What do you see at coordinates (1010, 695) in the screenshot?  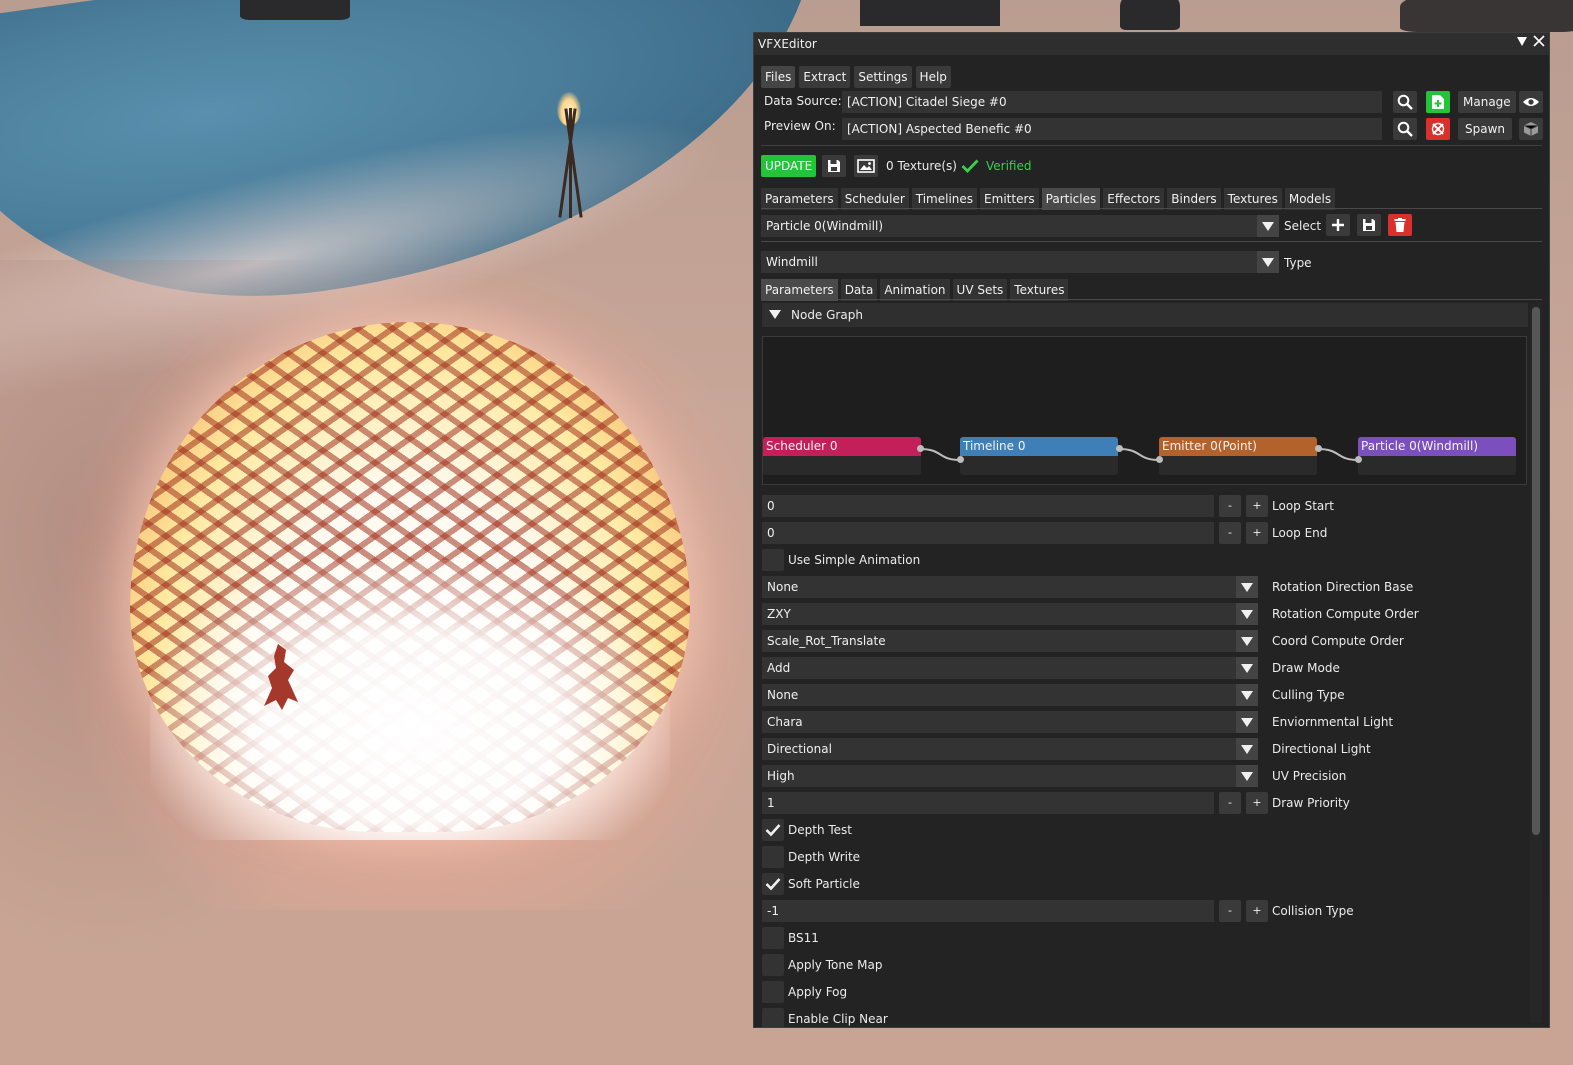 I see `culling-type-dropdown: None` at bounding box center [1010, 695].